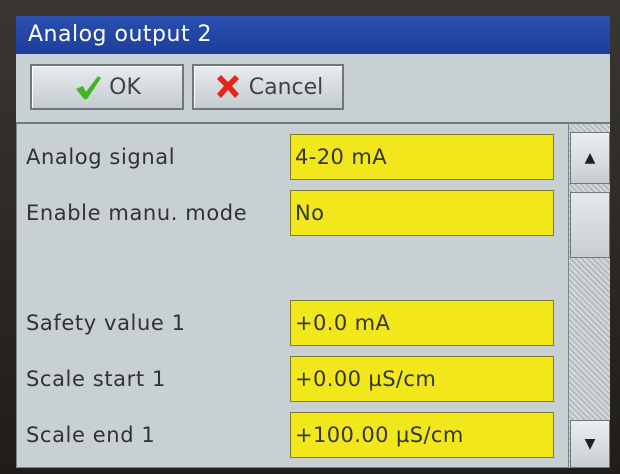 This screenshot has width=620, height=474. What do you see at coordinates (228, 87) in the screenshot?
I see `x-mark-icon` at bounding box center [228, 87].